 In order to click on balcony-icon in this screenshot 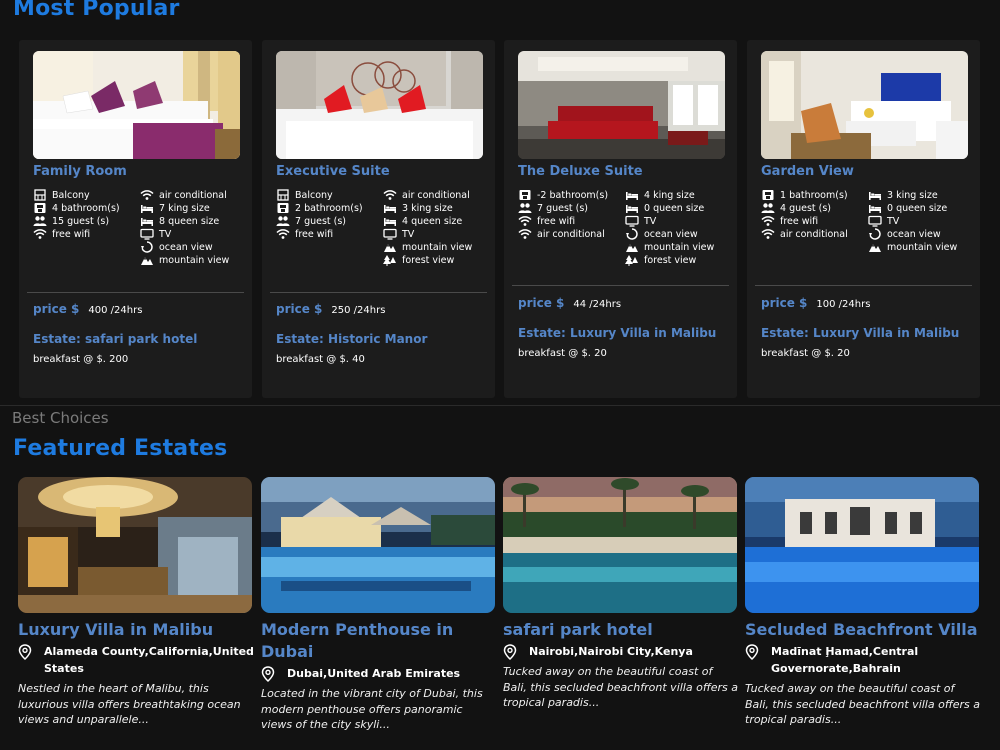, I will do `click(283, 195)`.